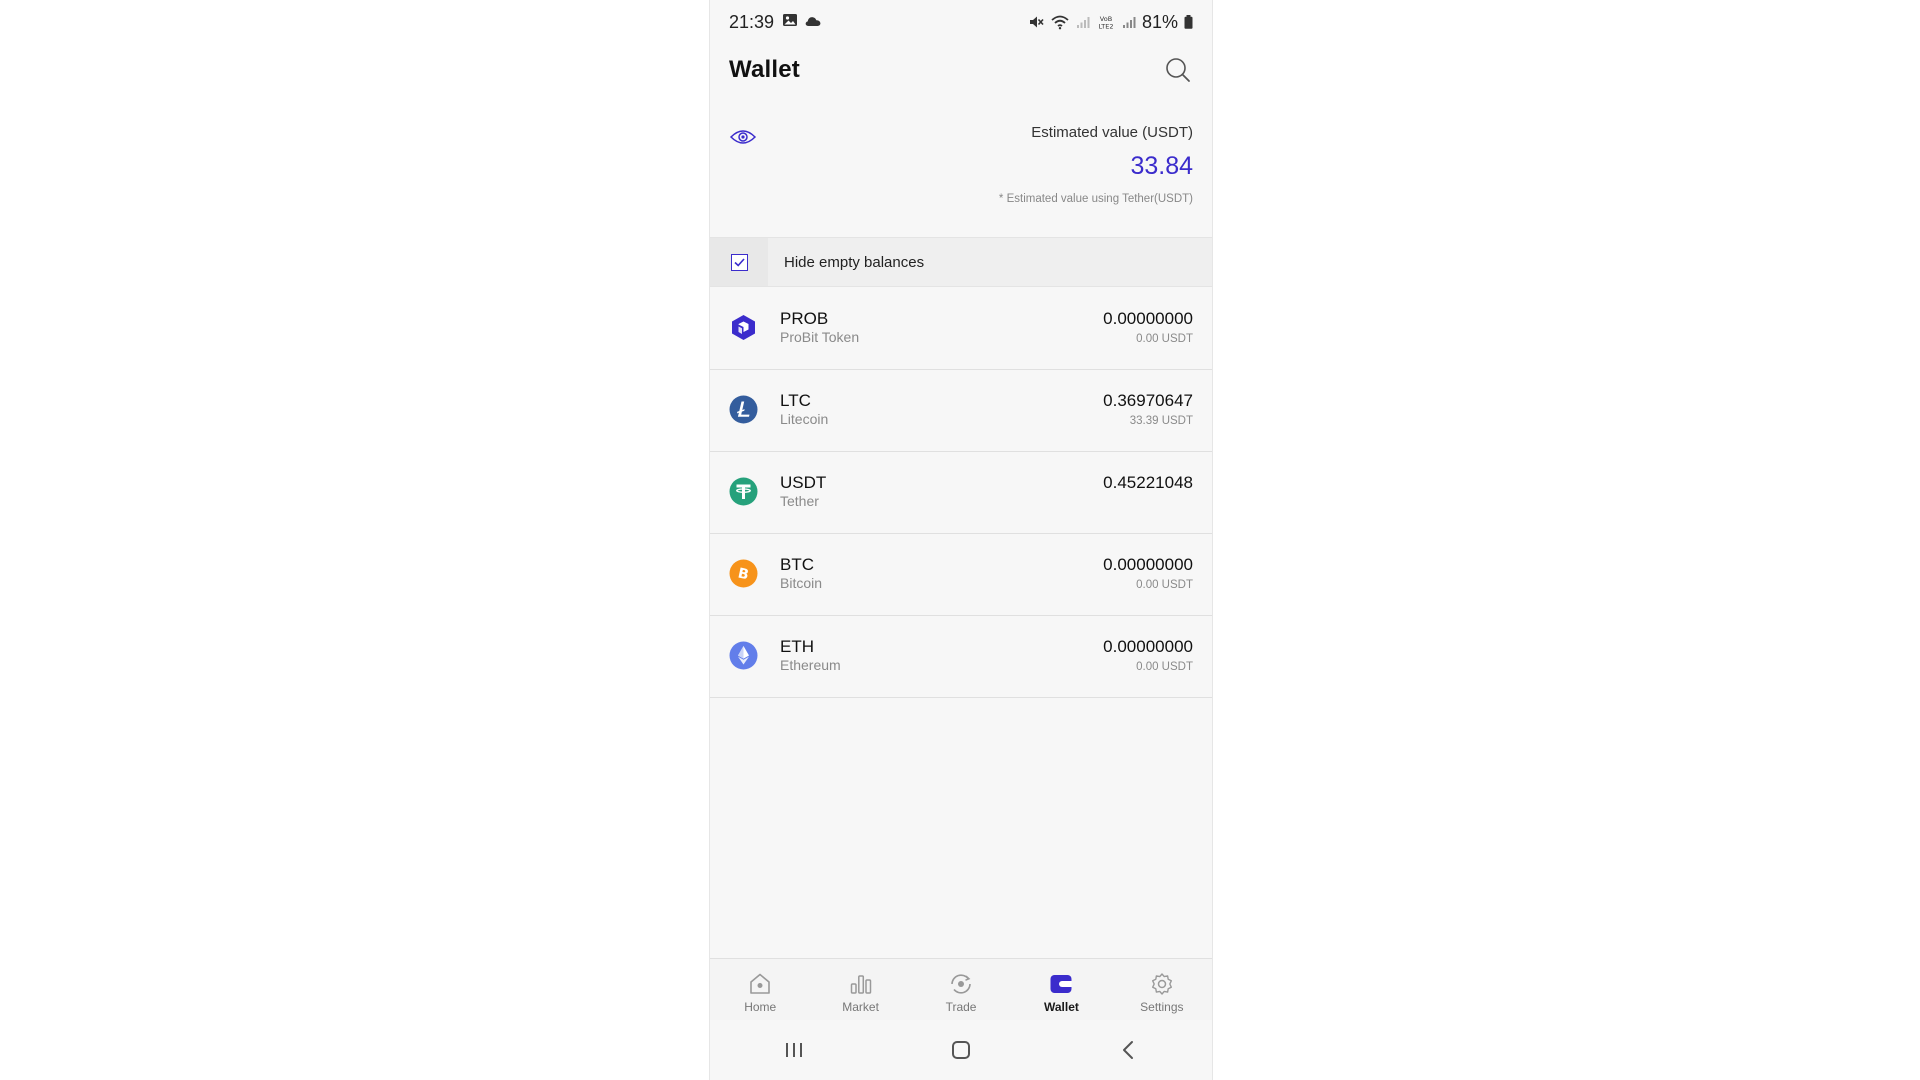 The width and height of the screenshot is (1920, 1080). Describe the element at coordinates (743, 327) in the screenshot. I see `probit-icon` at that location.